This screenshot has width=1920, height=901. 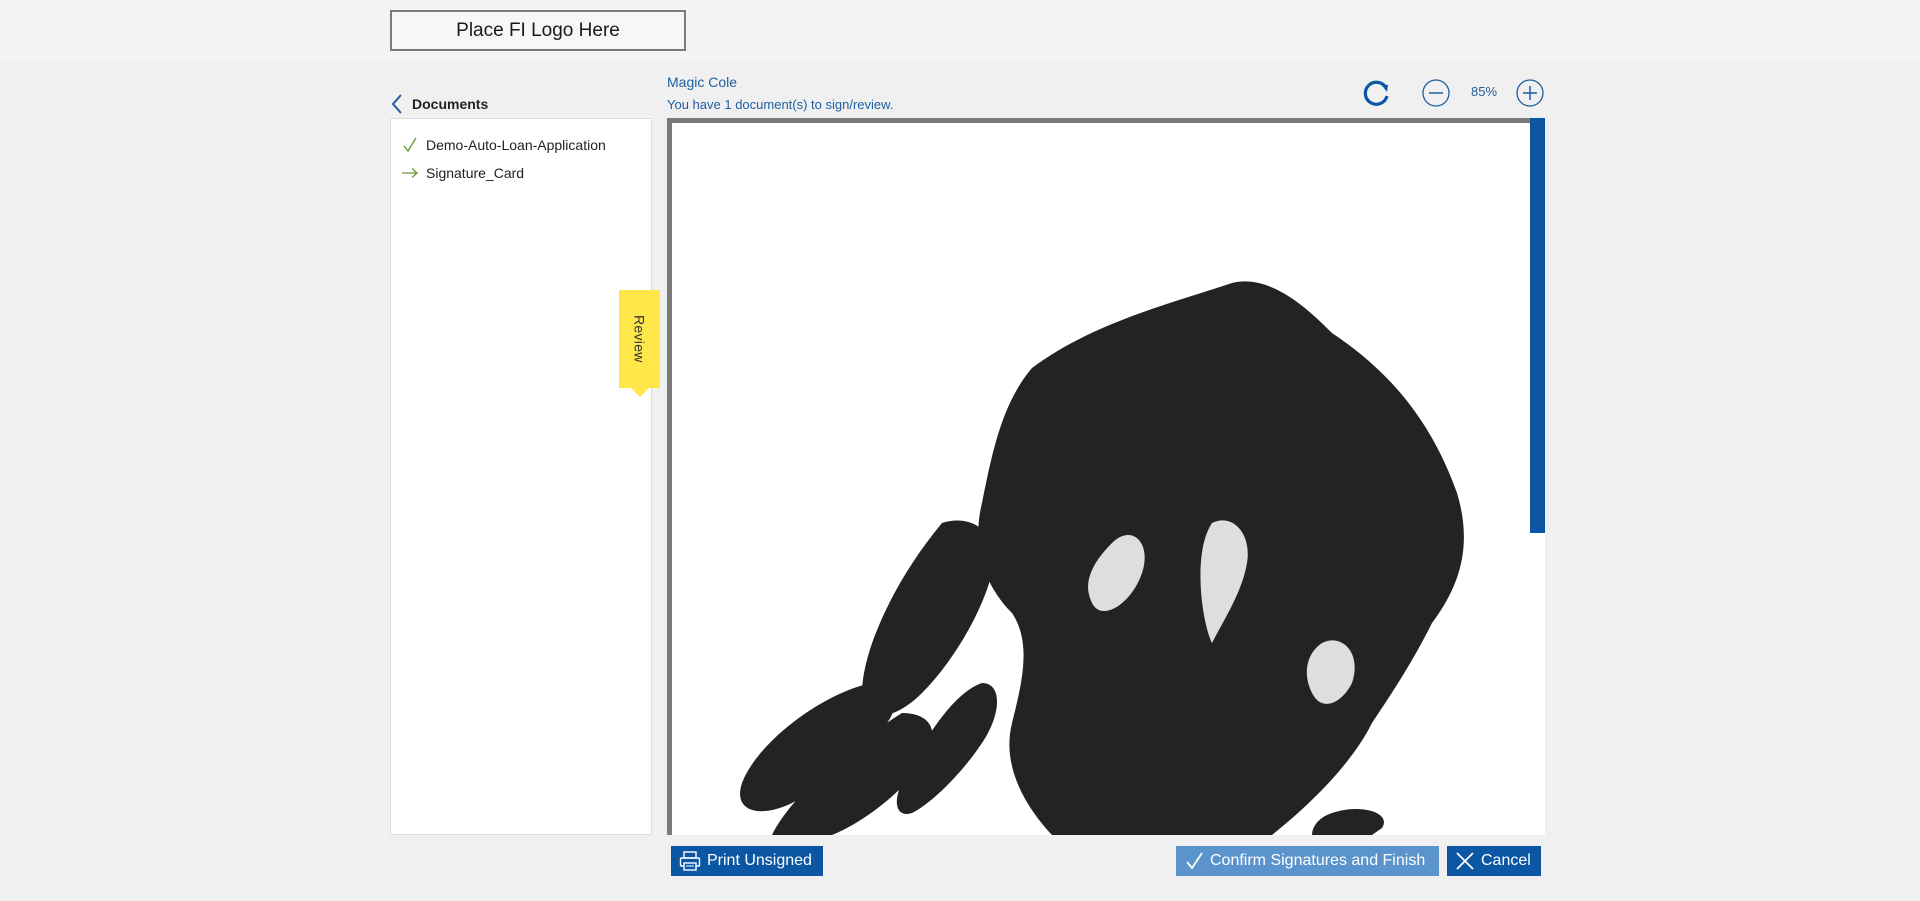 What do you see at coordinates (960, 30) in the screenshot?
I see `top-bar: Place FI Logo Here` at bounding box center [960, 30].